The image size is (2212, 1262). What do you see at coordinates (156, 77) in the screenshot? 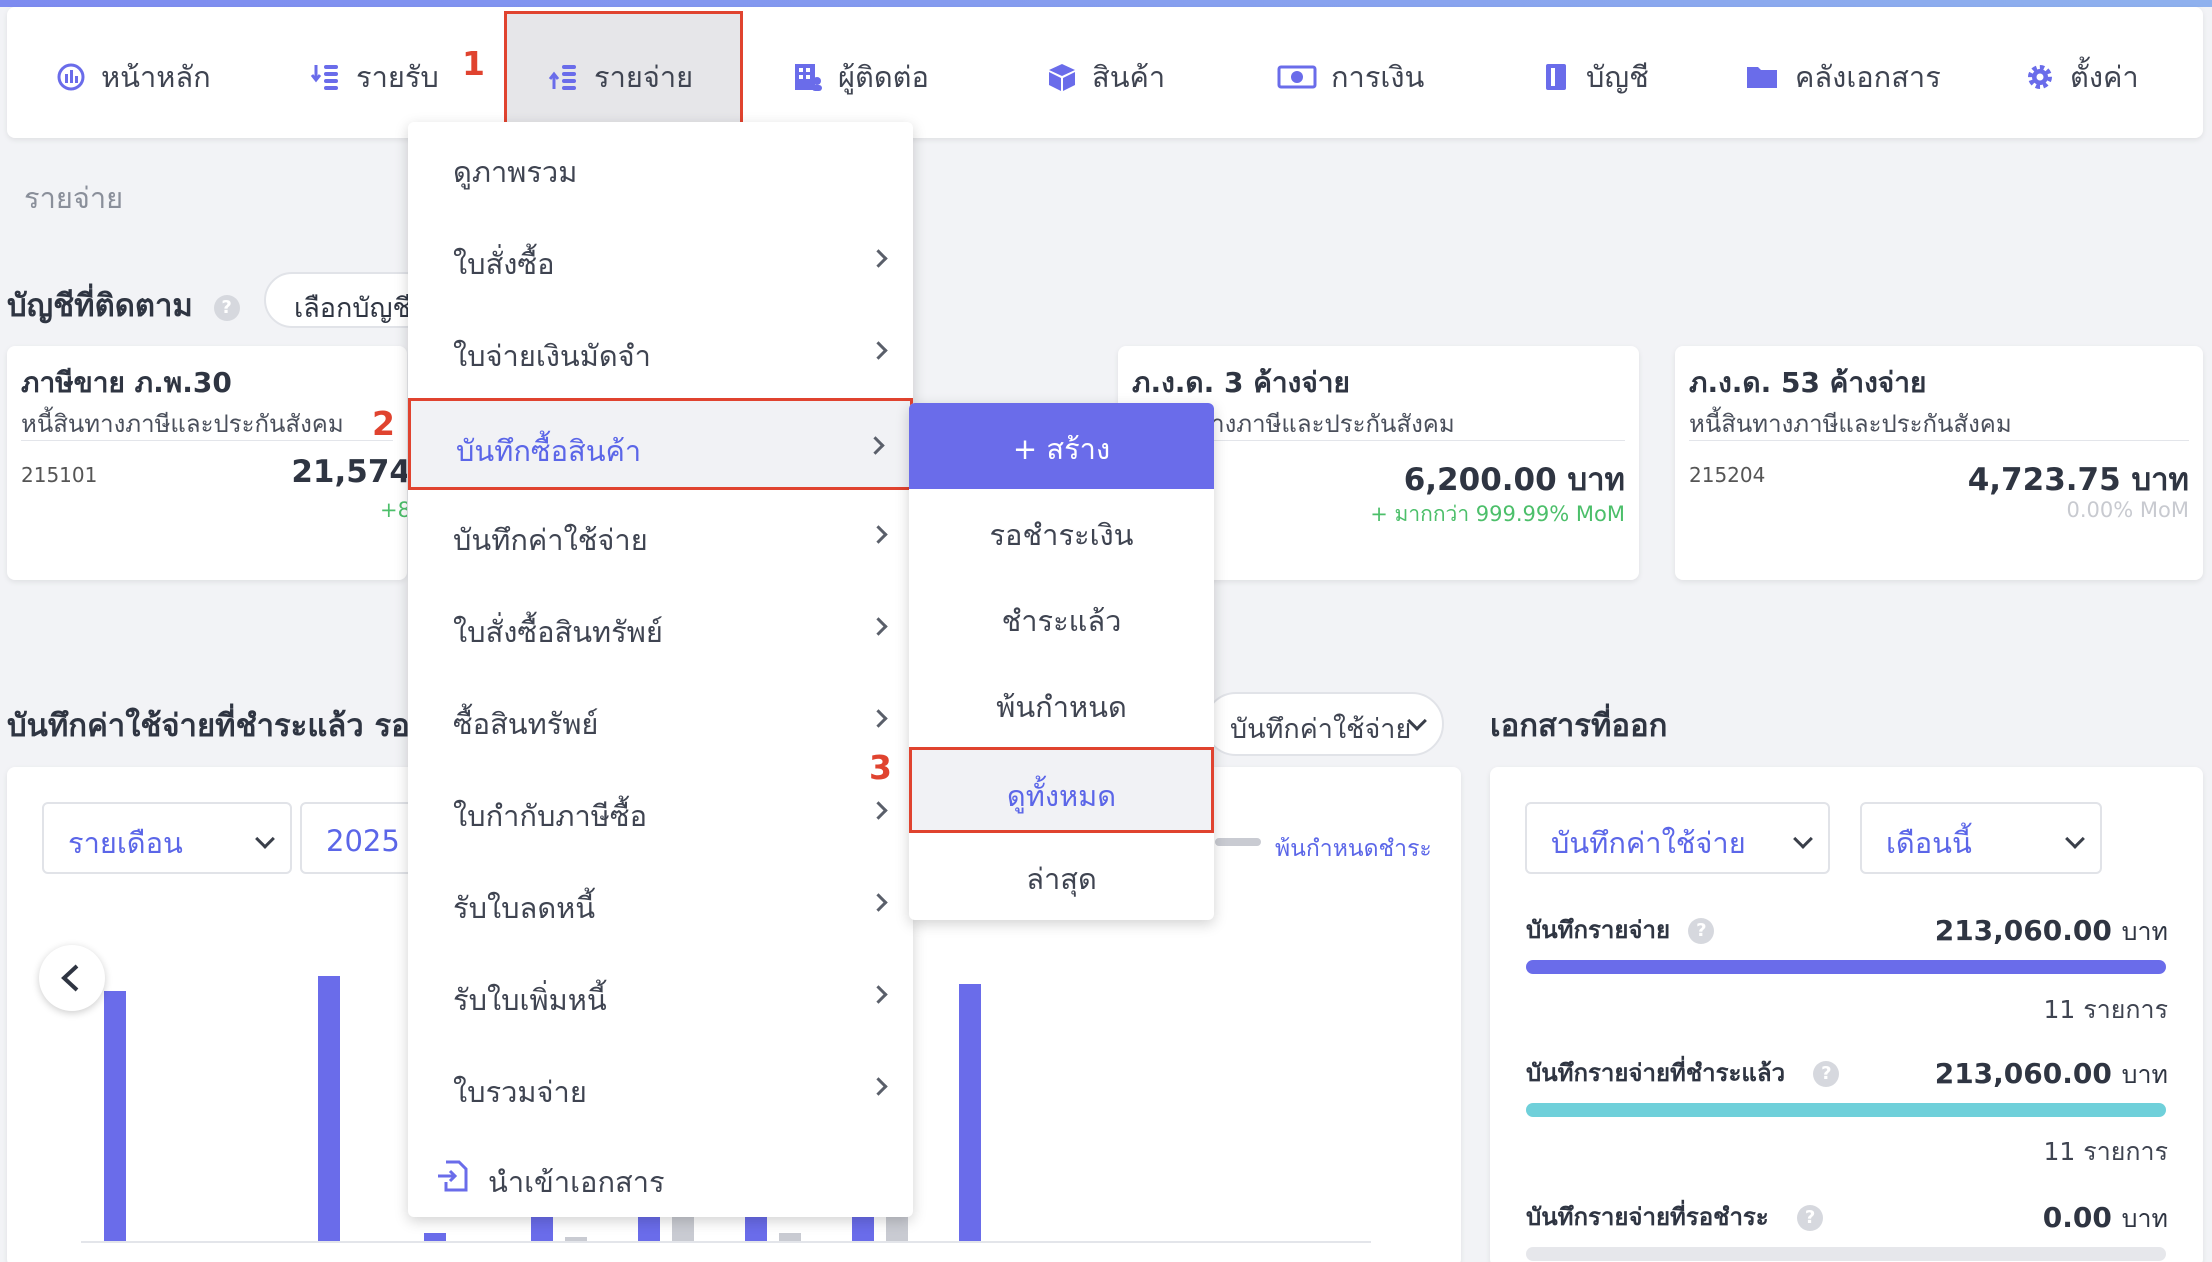
I see `nav-label: หน้าหลัก` at bounding box center [156, 77].